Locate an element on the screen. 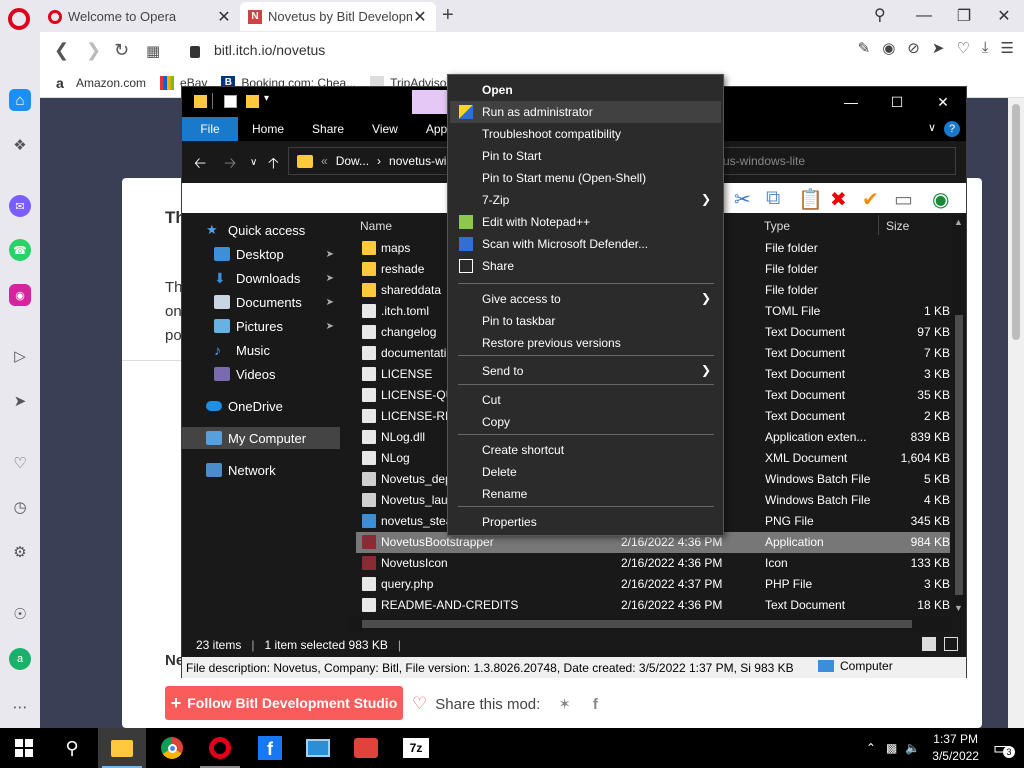 Image resolution: width=1024 pixels, height=768 pixels. search-box: us-windows-lite is located at coordinates (836, 161).